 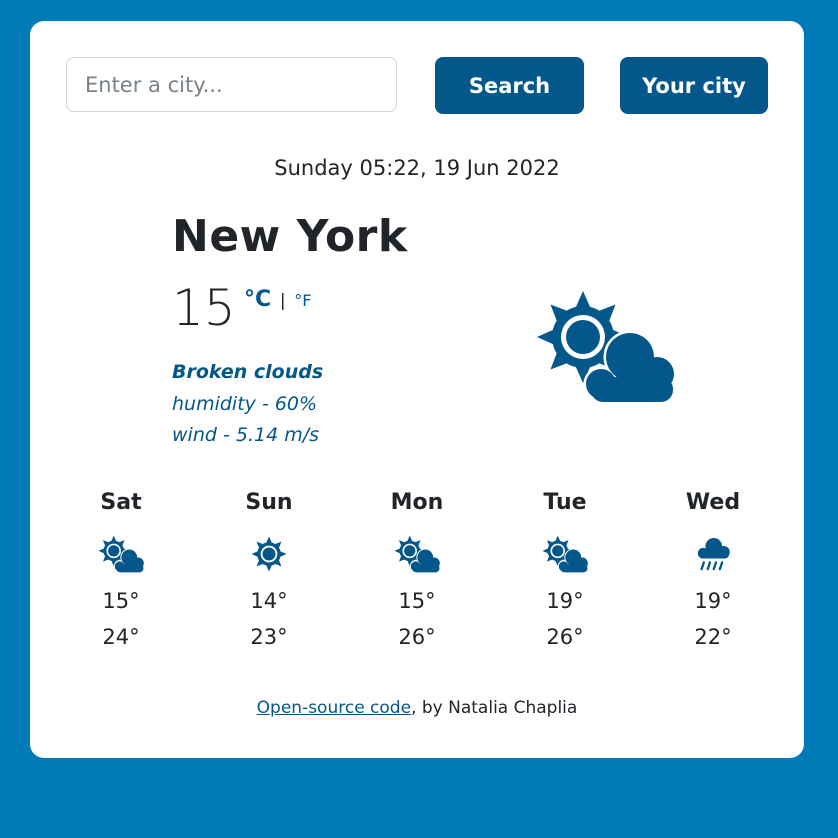 What do you see at coordinates (565, 502) in the screenshot?
I see `forecast-day-name: Tue` at bounding box center [565, 502].